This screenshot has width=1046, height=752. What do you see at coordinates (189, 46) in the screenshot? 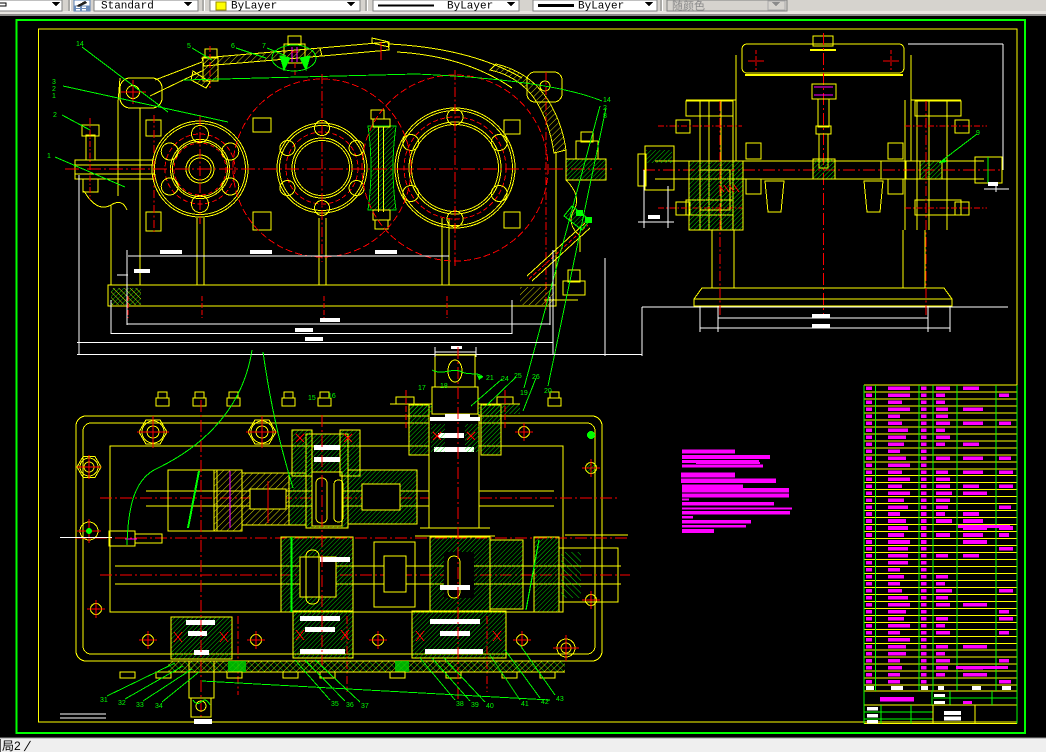
I see `svg-text: 5` at bounding box center [189, 46].